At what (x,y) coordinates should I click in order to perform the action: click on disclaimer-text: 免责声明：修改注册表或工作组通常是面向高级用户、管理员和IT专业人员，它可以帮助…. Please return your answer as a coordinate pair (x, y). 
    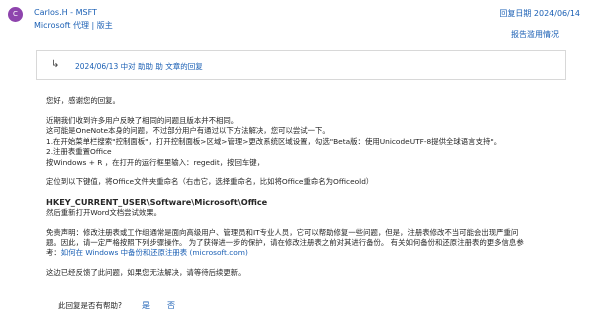
    Looking at the image, I should click on (282, 232).